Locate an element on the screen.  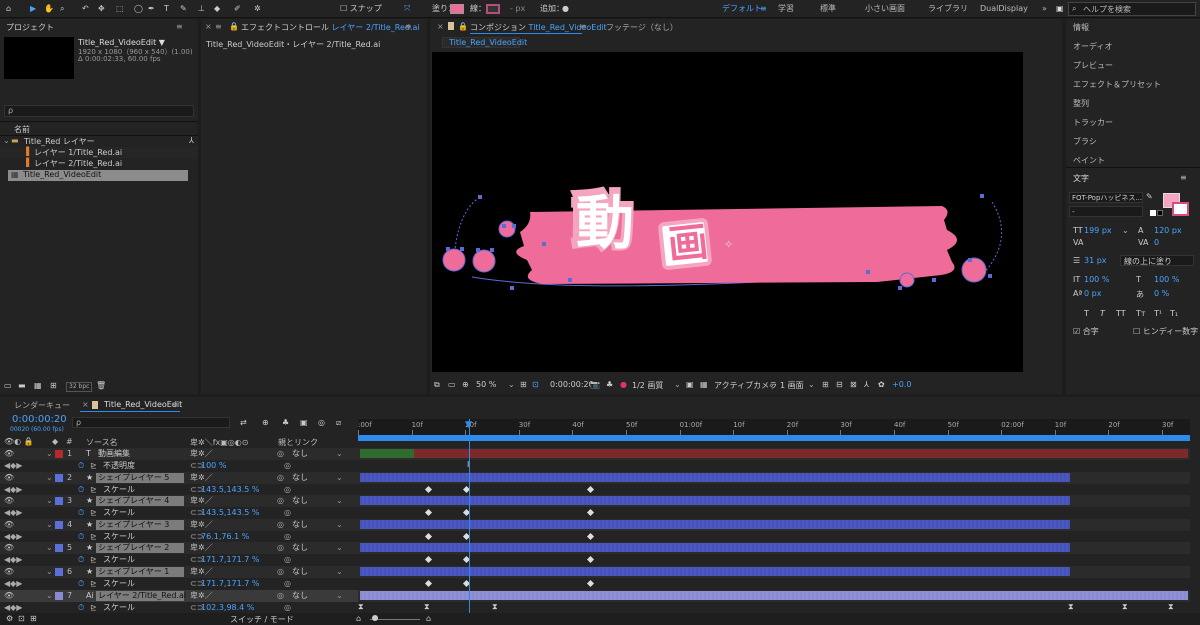
always-preview-icon: ⧉ is located at coordinates (437, 385).